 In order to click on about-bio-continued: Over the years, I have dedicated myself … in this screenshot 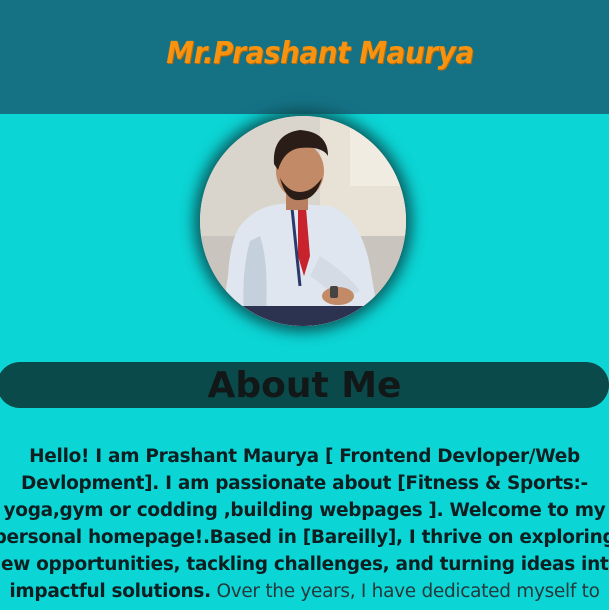, I will do `click(405, 591)`.